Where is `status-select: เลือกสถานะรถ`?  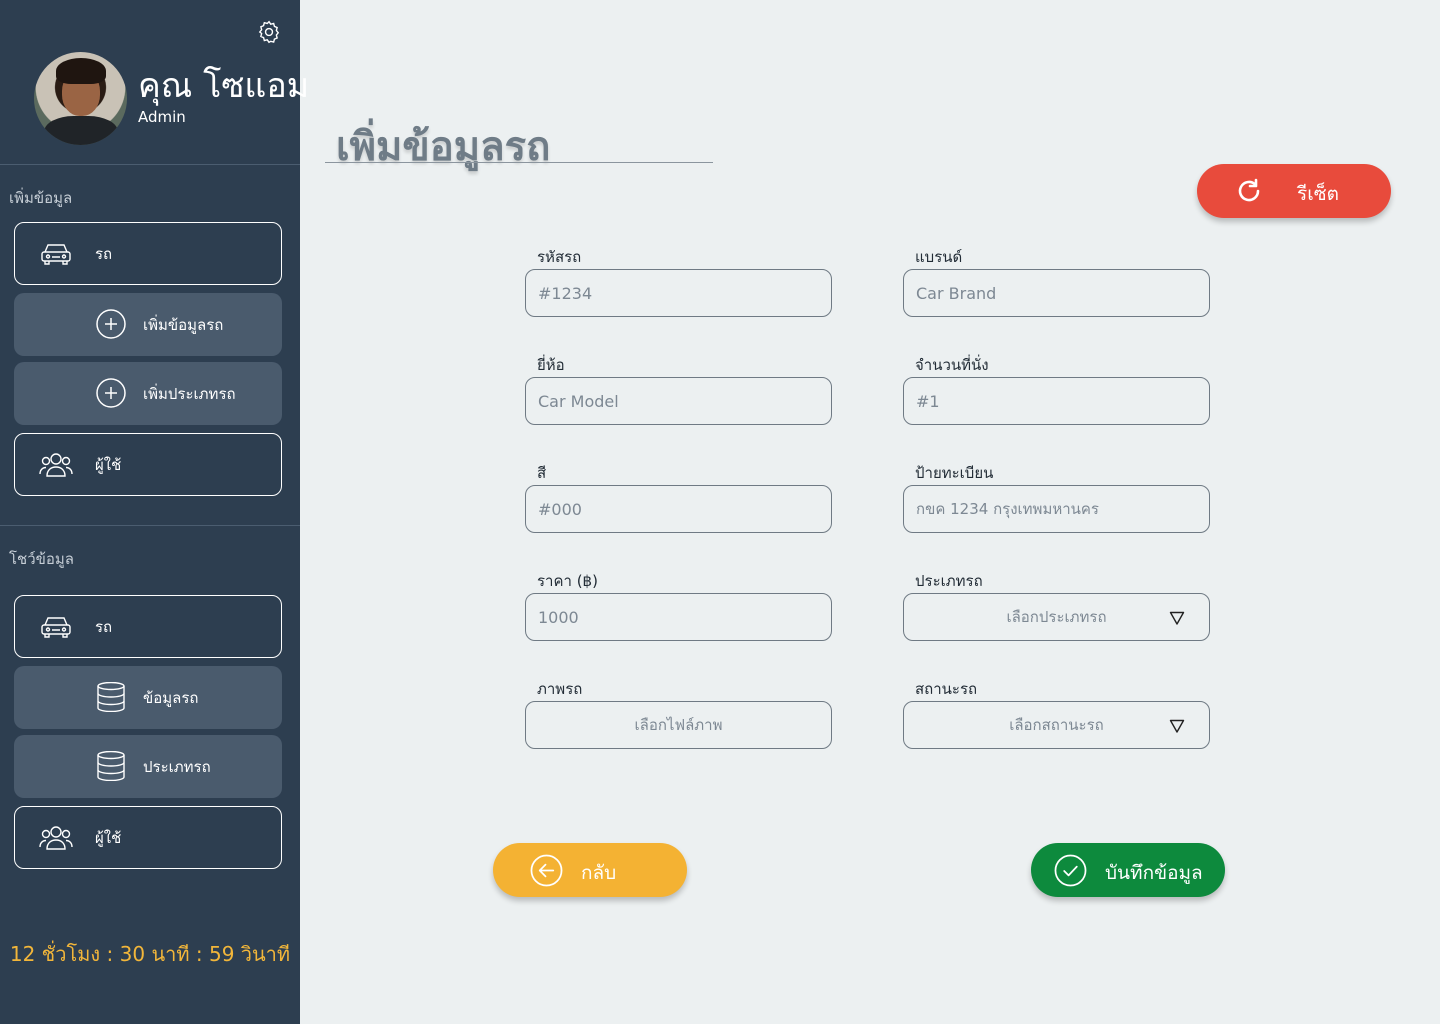 status-select: เลือกสถานะรถ is located at coordinates (1056, 725).